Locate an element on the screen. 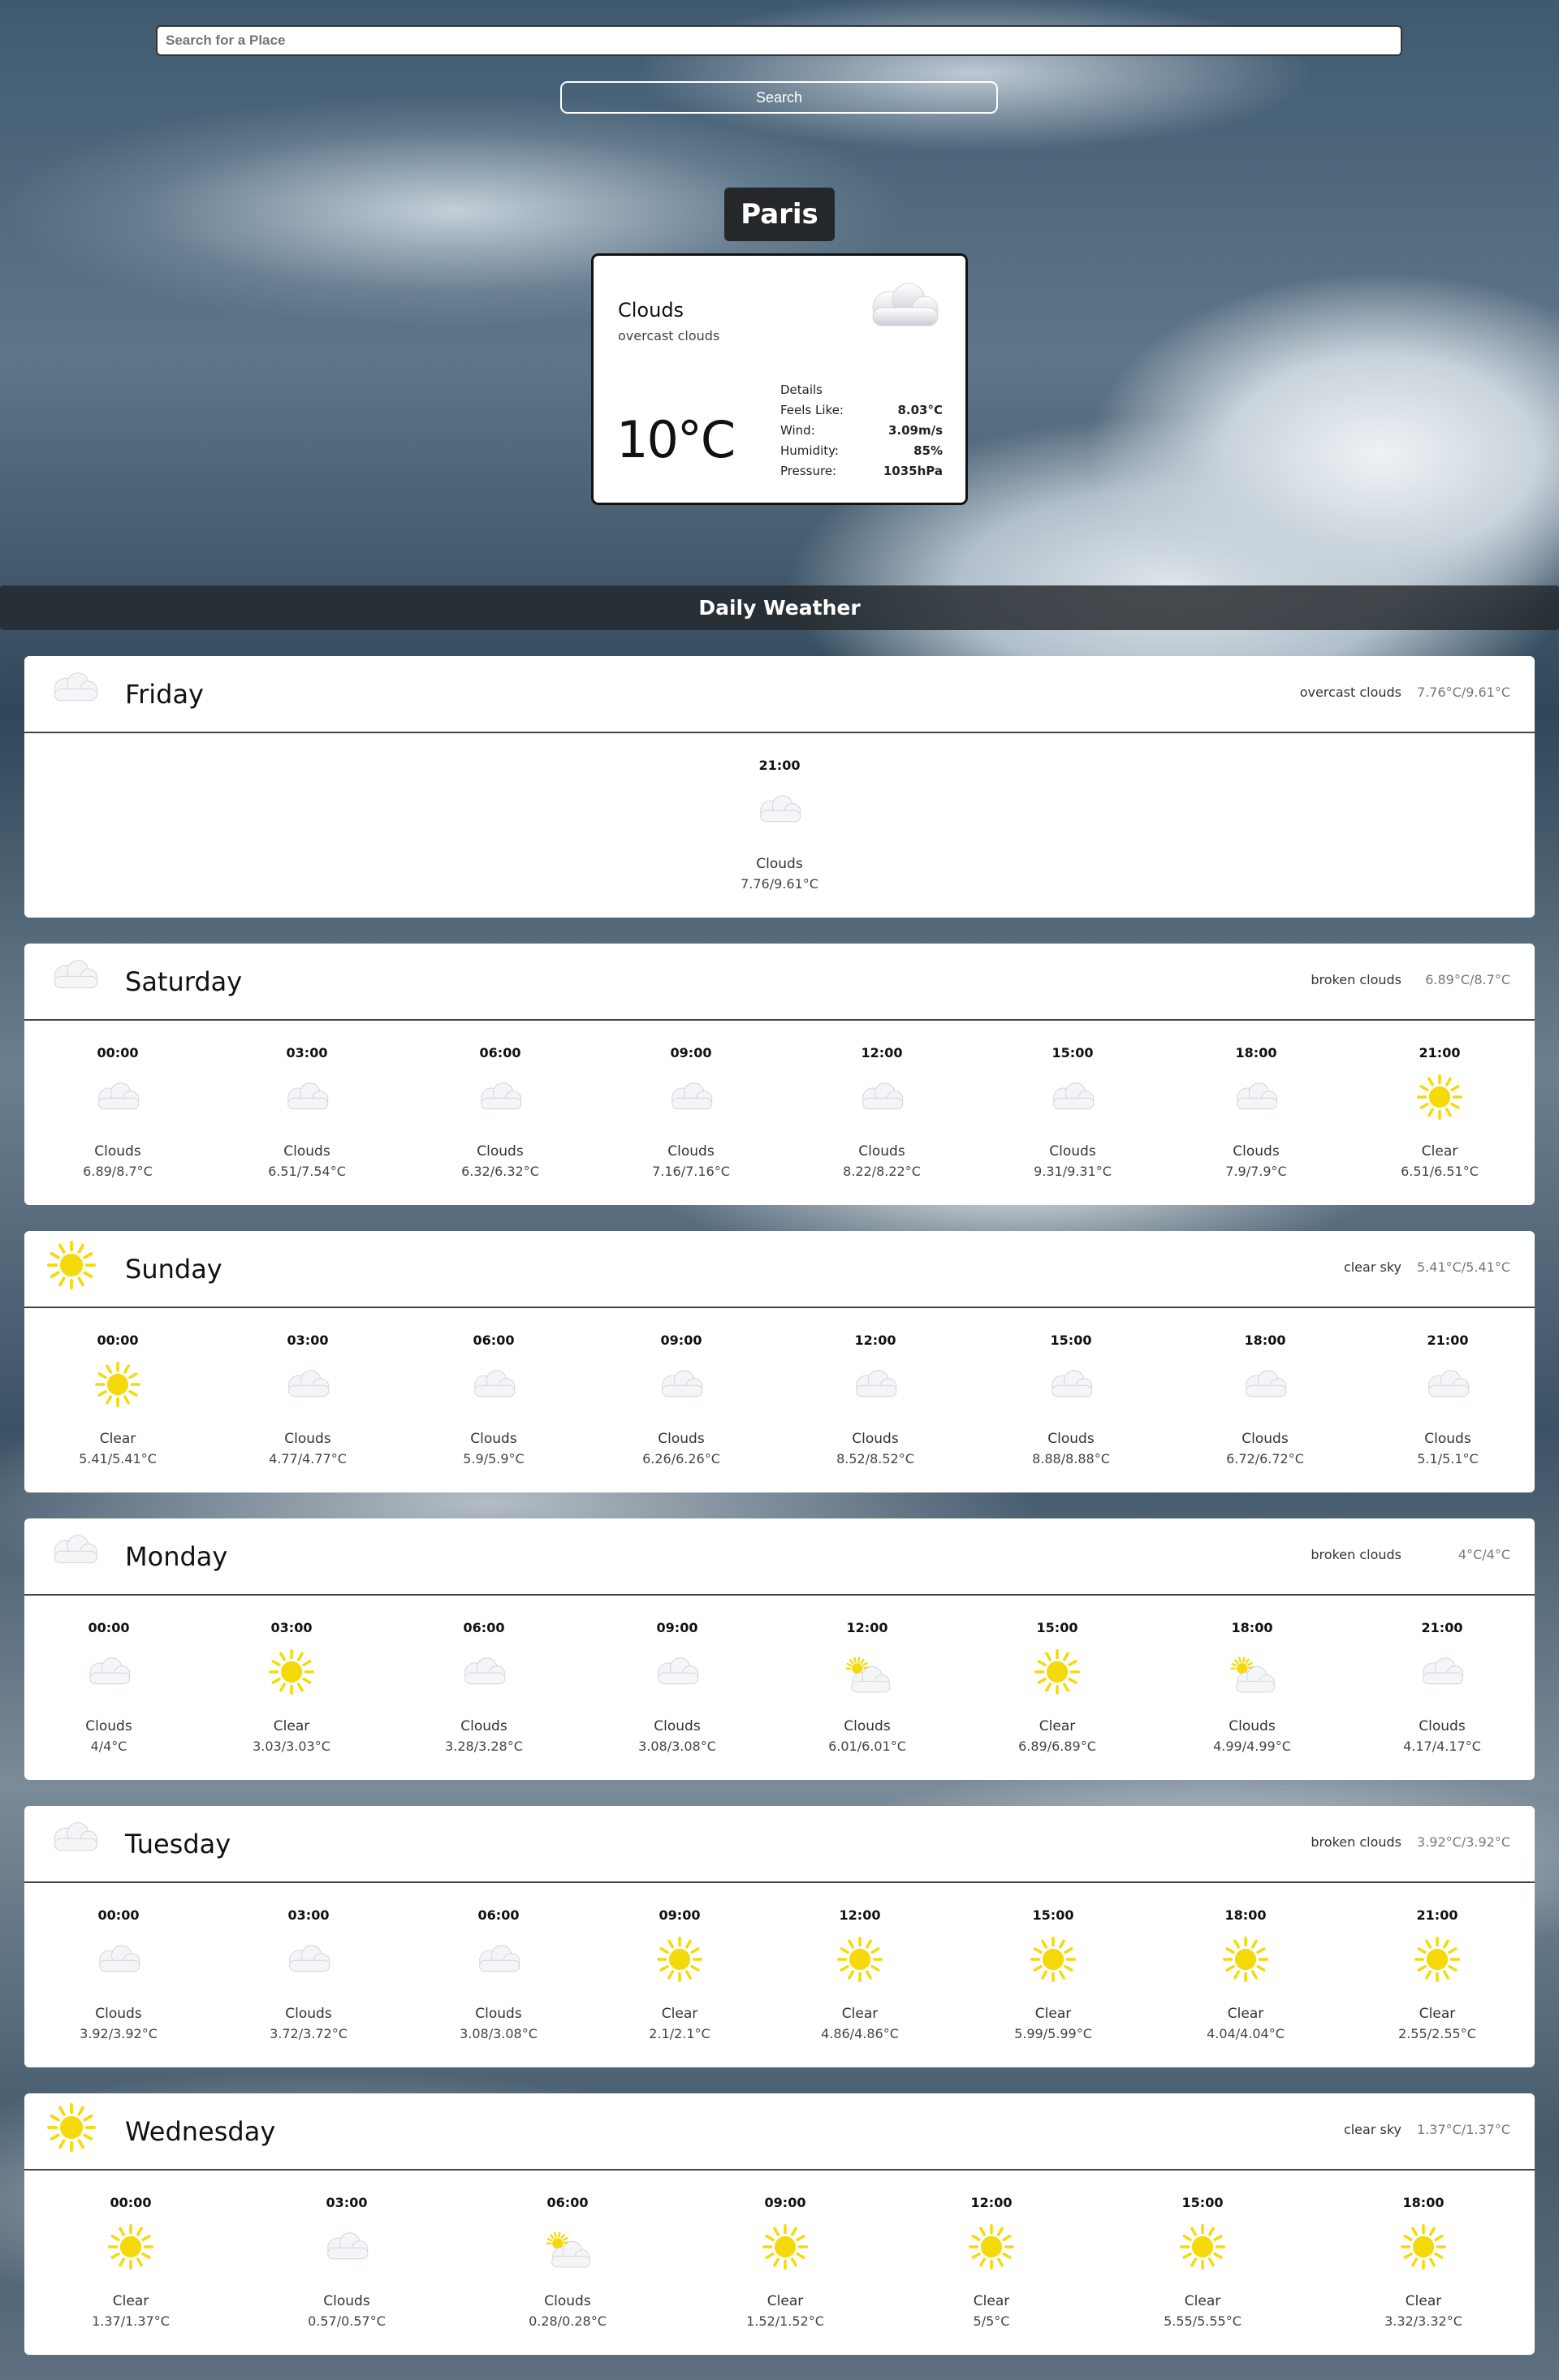 The width and height of the screenshot is (1559, 2380). day-header: Saturday broken clouds 6.89°C/8.7°C is located at coordinates (779, 983).